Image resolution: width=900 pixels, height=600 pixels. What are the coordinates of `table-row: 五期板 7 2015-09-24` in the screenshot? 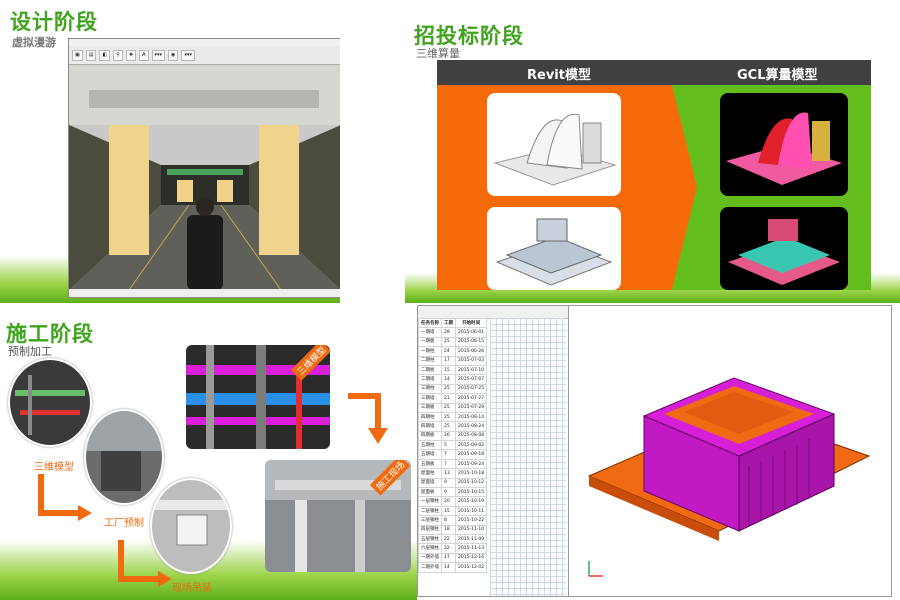 It's located at (453, 464).